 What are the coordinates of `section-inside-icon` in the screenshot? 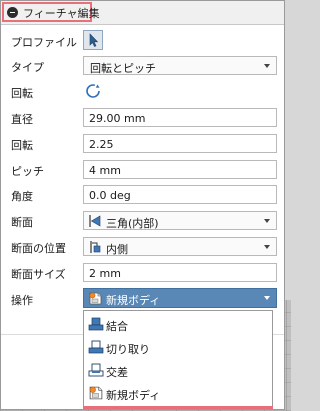 It's located at (95, 247).